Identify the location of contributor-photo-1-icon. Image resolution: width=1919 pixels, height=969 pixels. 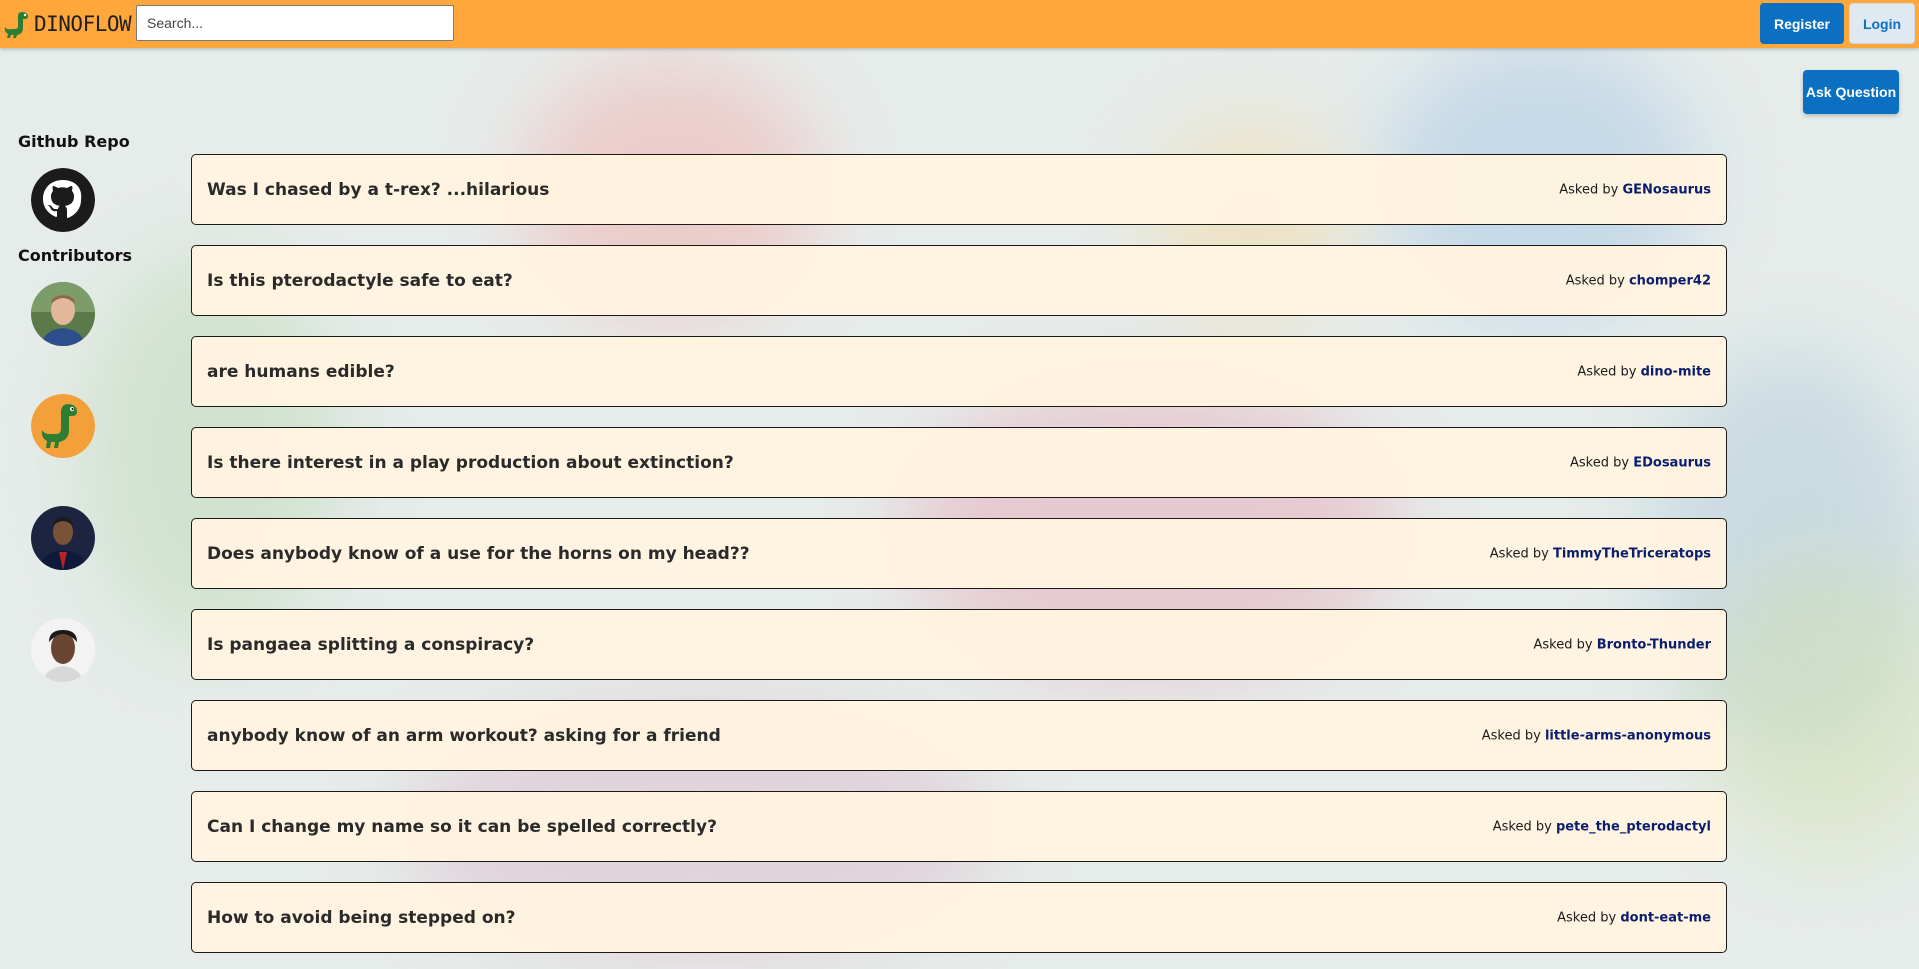
(63, 314).